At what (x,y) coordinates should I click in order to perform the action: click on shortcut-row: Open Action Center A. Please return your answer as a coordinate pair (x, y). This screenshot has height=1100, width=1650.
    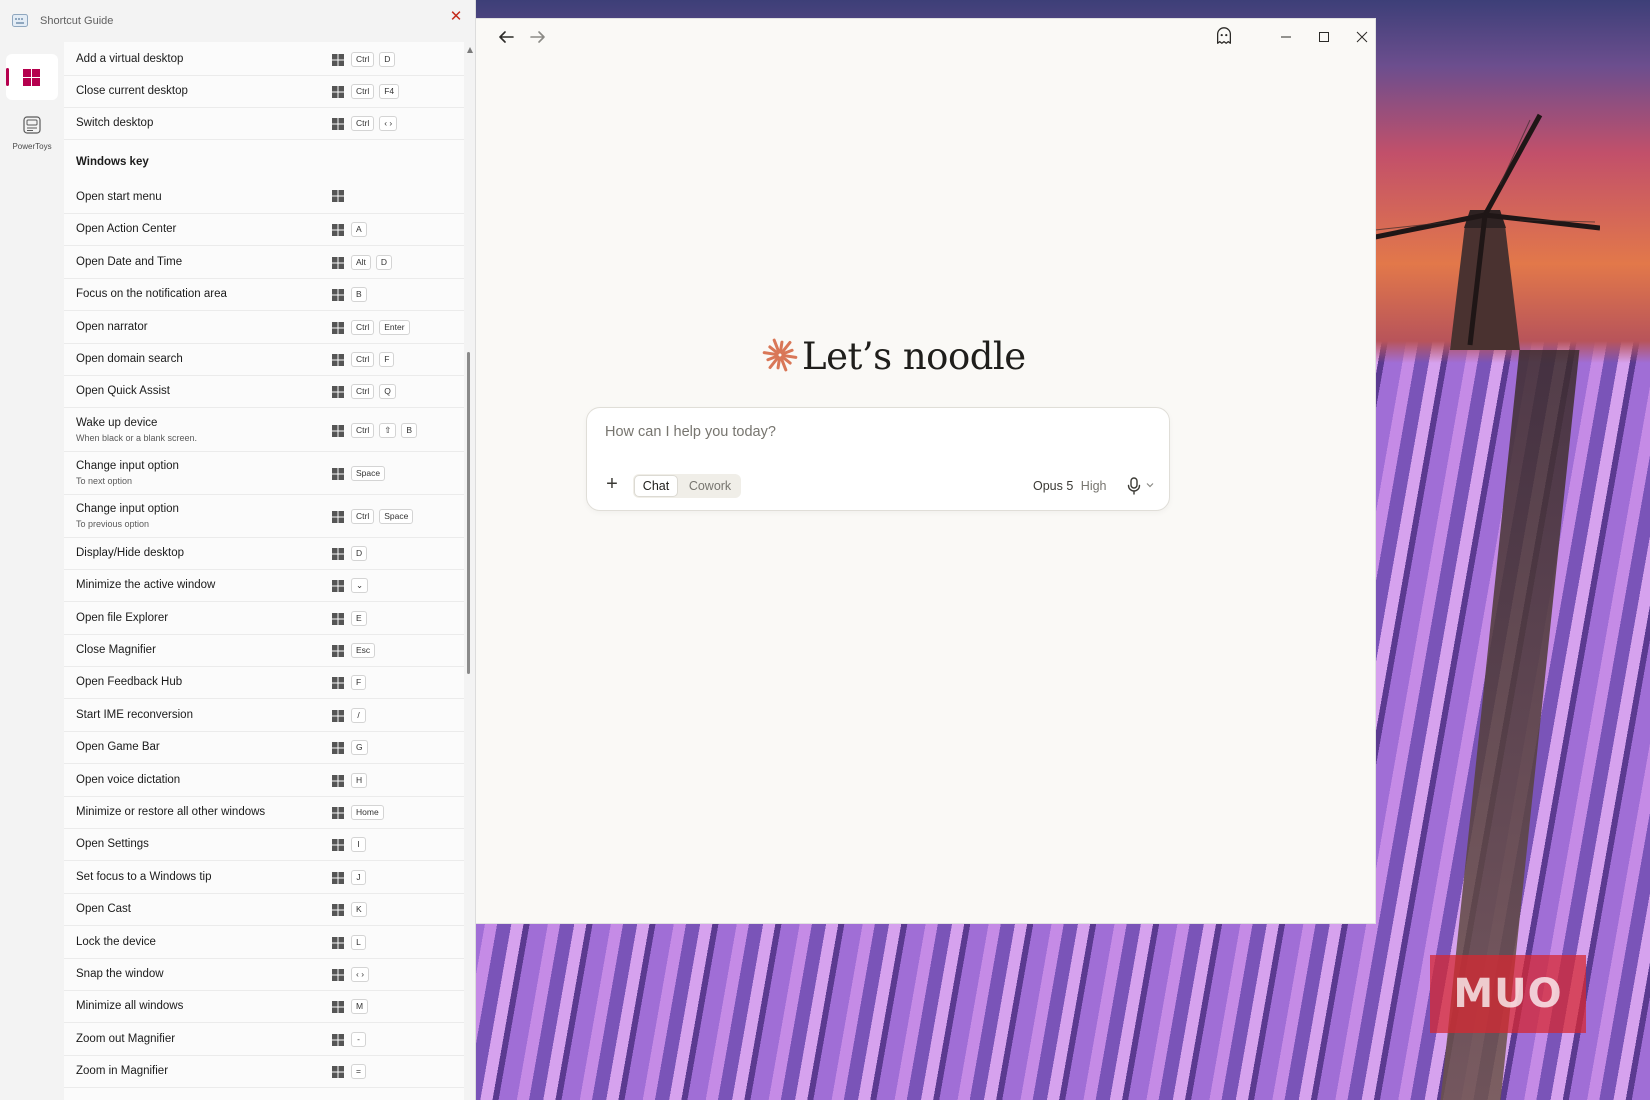
    Looking at the image, I should click on (264, 230).